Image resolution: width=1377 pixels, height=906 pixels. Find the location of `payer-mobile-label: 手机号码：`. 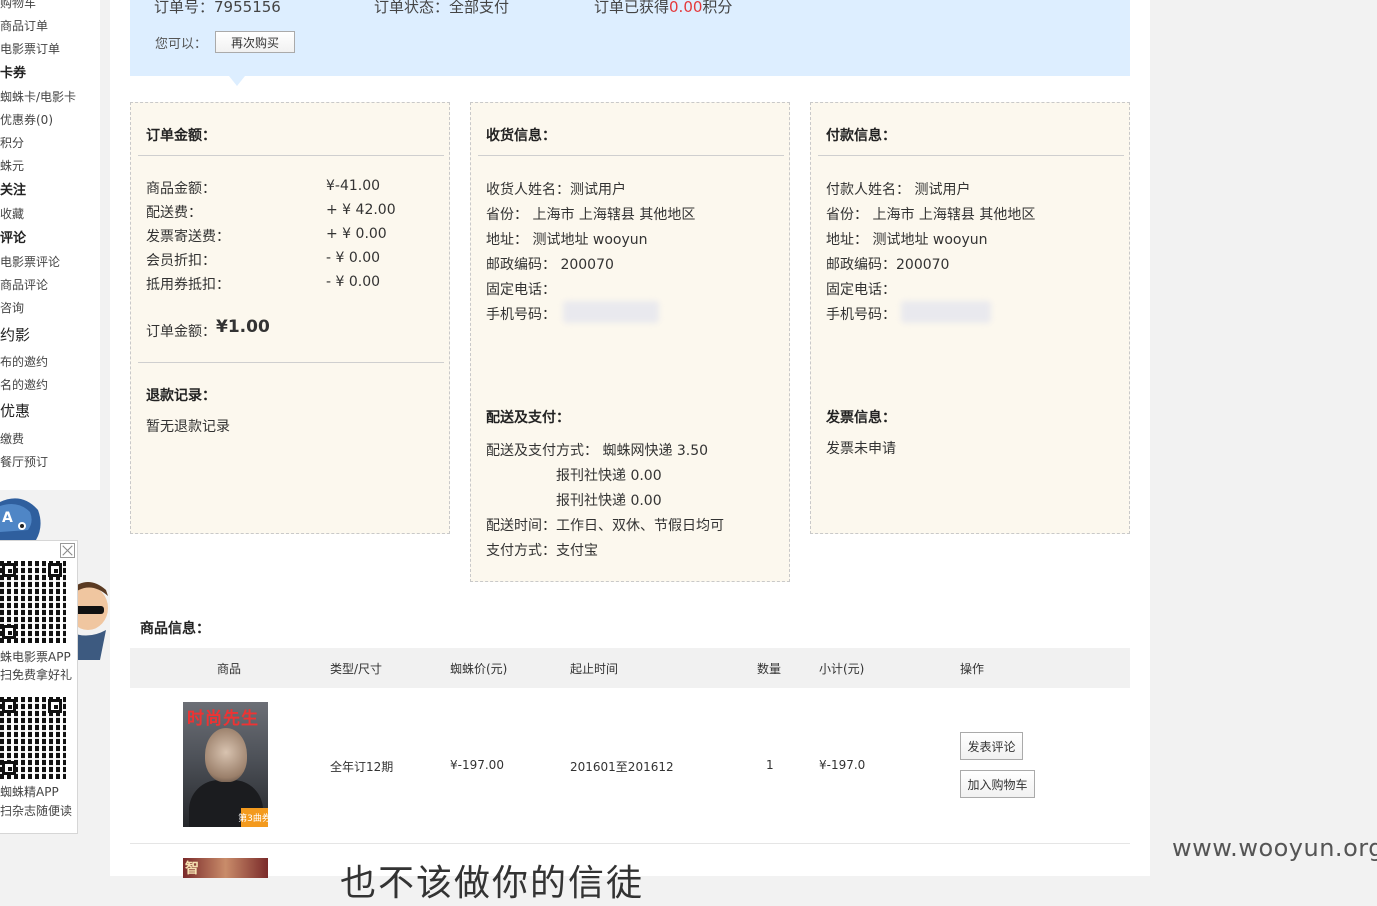

payer-mobile-label: 手机号码： is located at coordinates (861, 315).